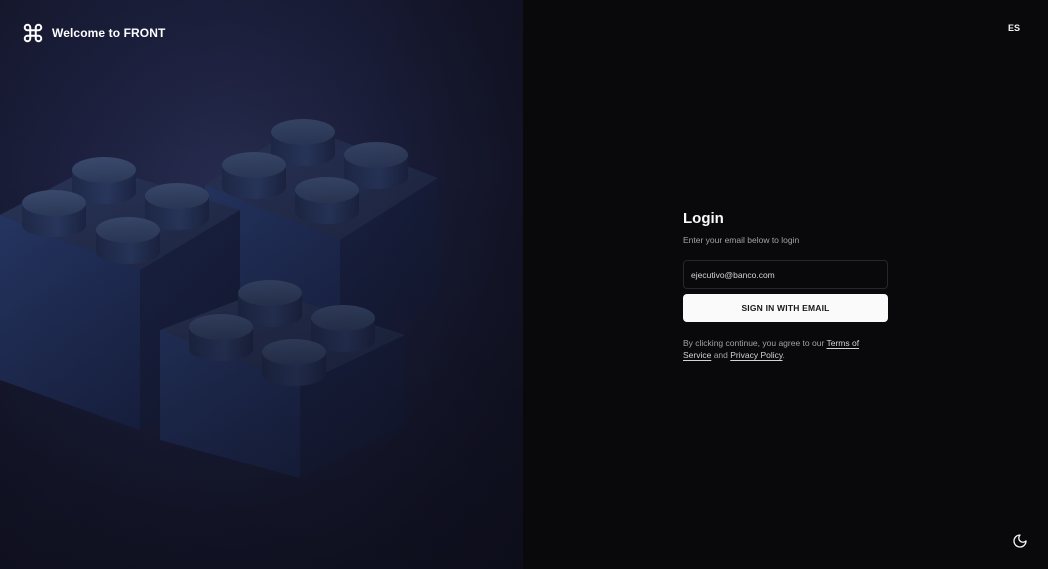  Describe the element at coordinates (785, 274) in the screenshot. I see `email-input` at that location.